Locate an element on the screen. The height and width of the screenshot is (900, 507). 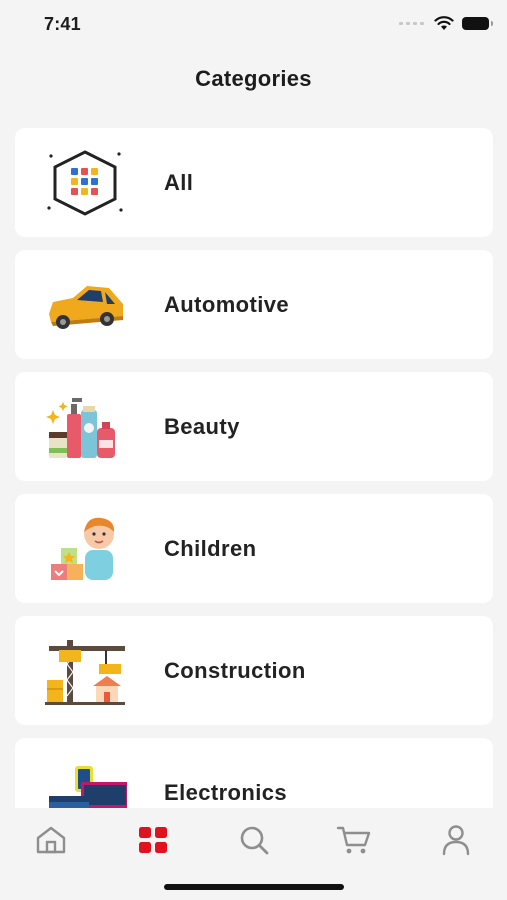
category-label: Electronics is located at coordinates (226, 792).